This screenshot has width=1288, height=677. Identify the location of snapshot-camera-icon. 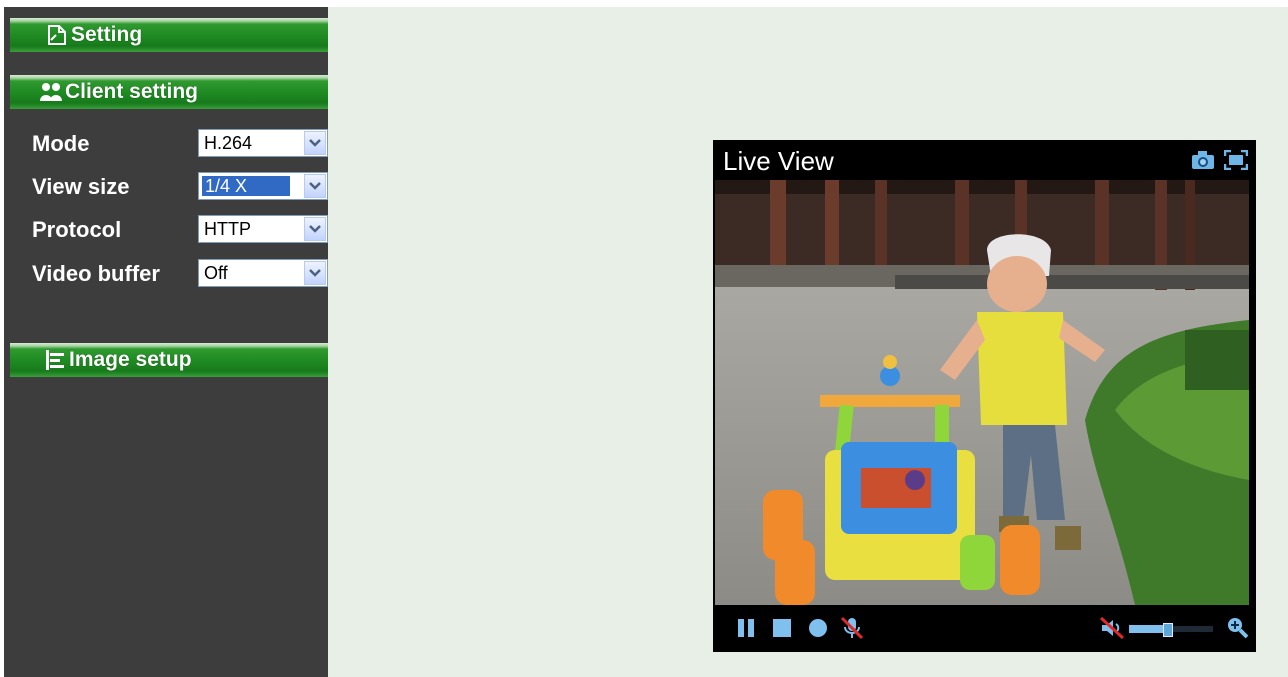
(1203, 162).